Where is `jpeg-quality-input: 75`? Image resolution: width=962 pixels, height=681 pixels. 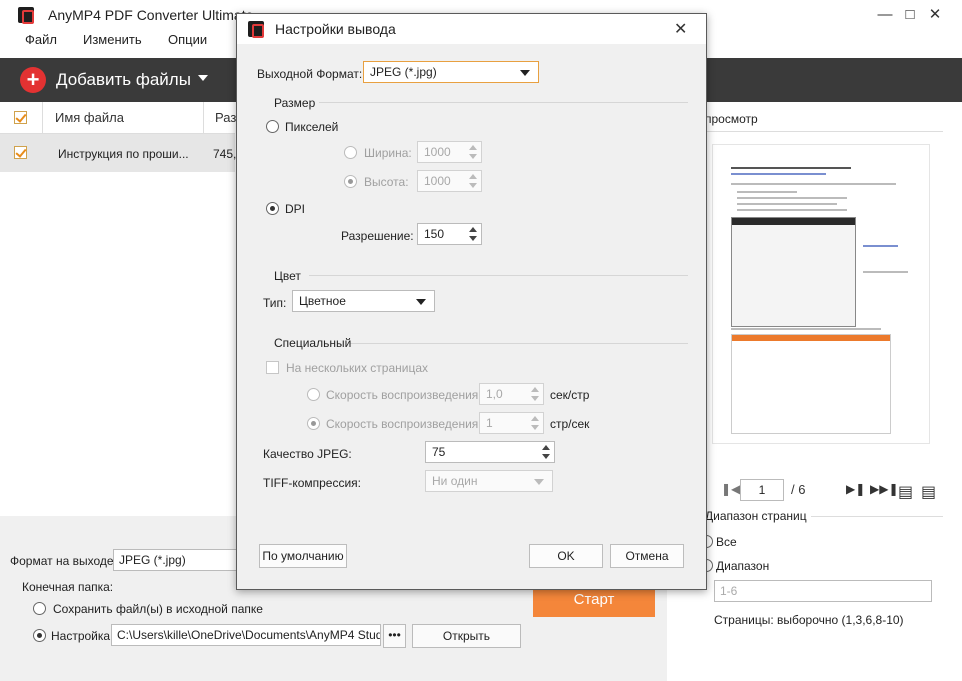 jpeg-quality-input: 75 is located at coordinates (490, 452).